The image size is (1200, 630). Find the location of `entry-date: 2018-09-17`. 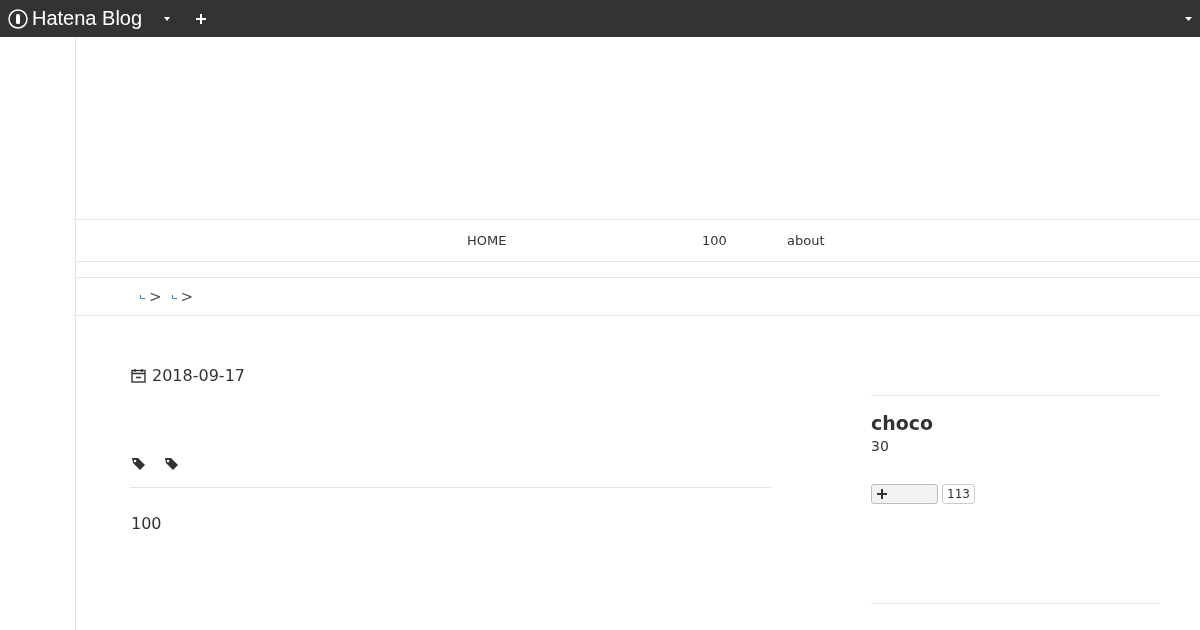

entry-date: 2018-09-17 is located at coordinates (198, 375).